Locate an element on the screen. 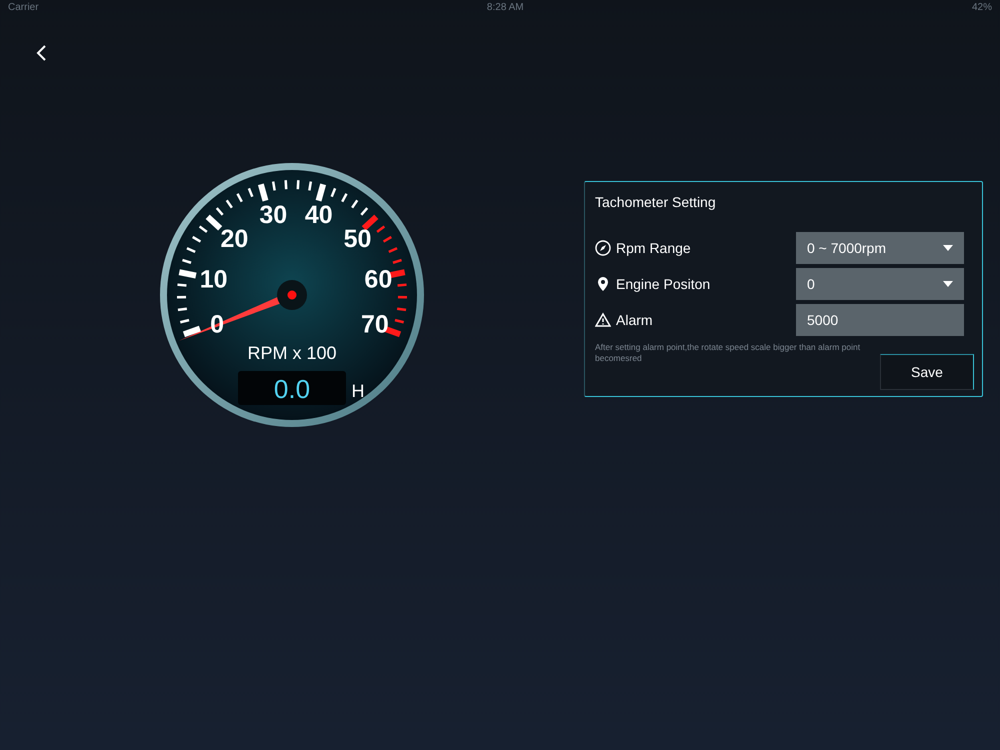  needle-hub is located at coordinates (292, 295).